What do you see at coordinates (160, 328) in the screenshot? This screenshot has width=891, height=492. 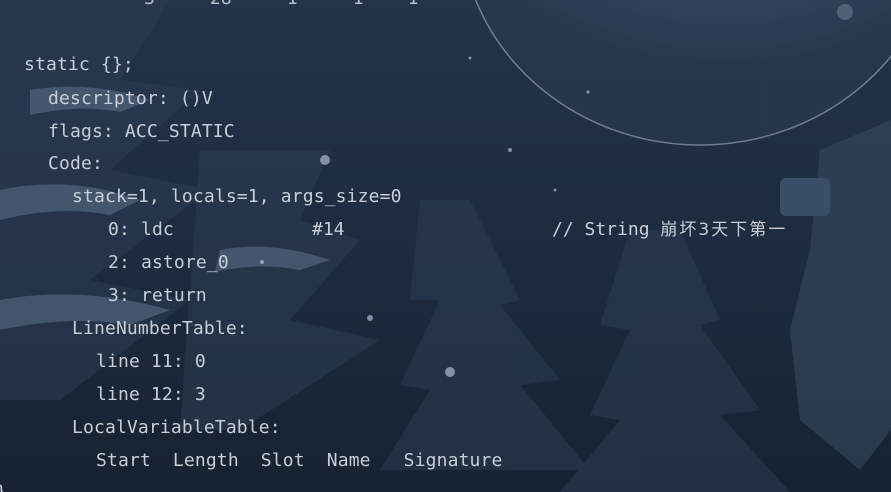 I see `line-number-table-label: LineNumberTable:` at bounding box center [160, 328].